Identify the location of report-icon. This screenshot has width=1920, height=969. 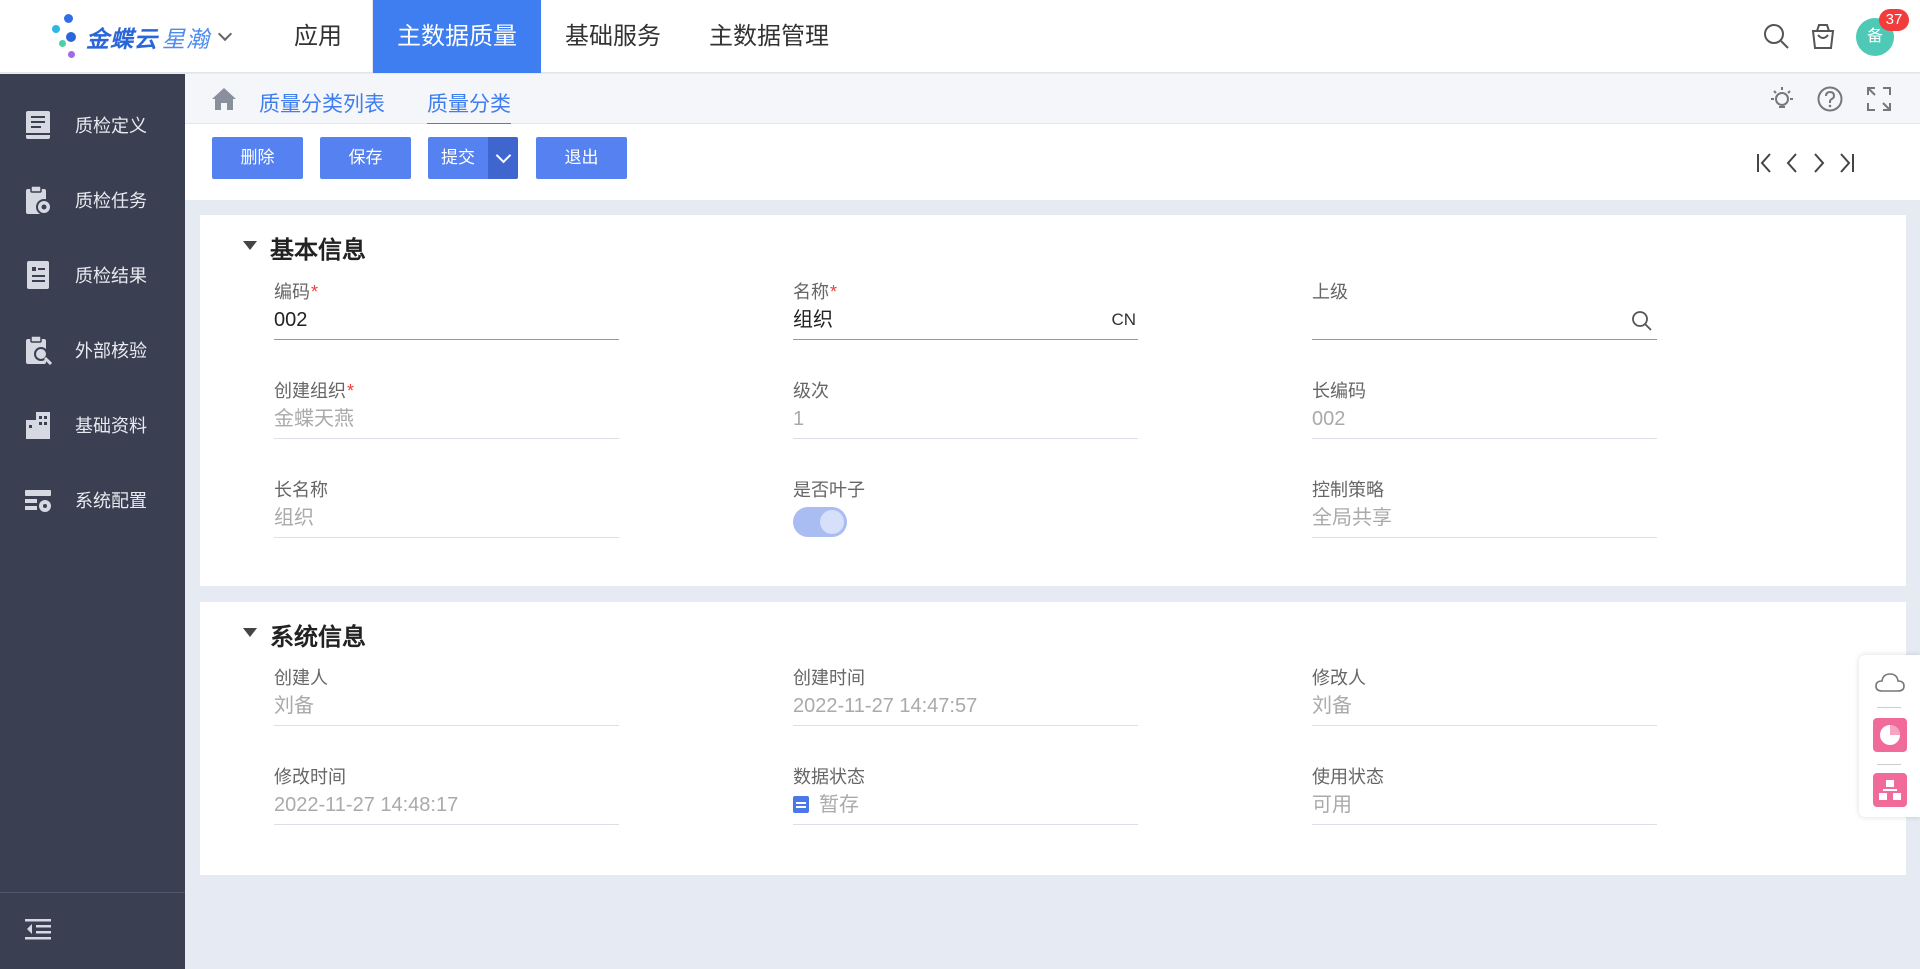
(38, 275).